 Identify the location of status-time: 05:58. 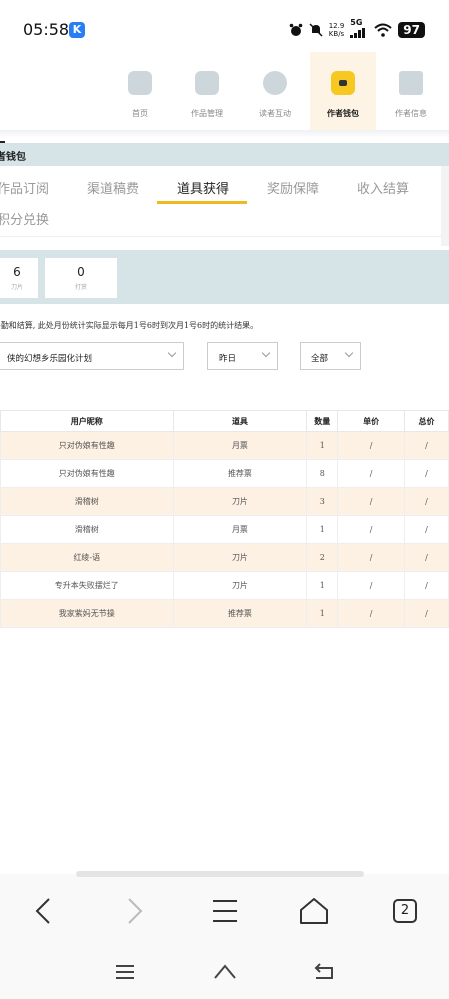
(46, 29).